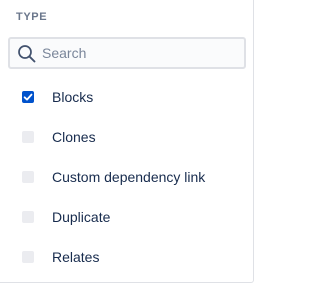  I want to click on option-label: Duplicate, so click(81, 217).